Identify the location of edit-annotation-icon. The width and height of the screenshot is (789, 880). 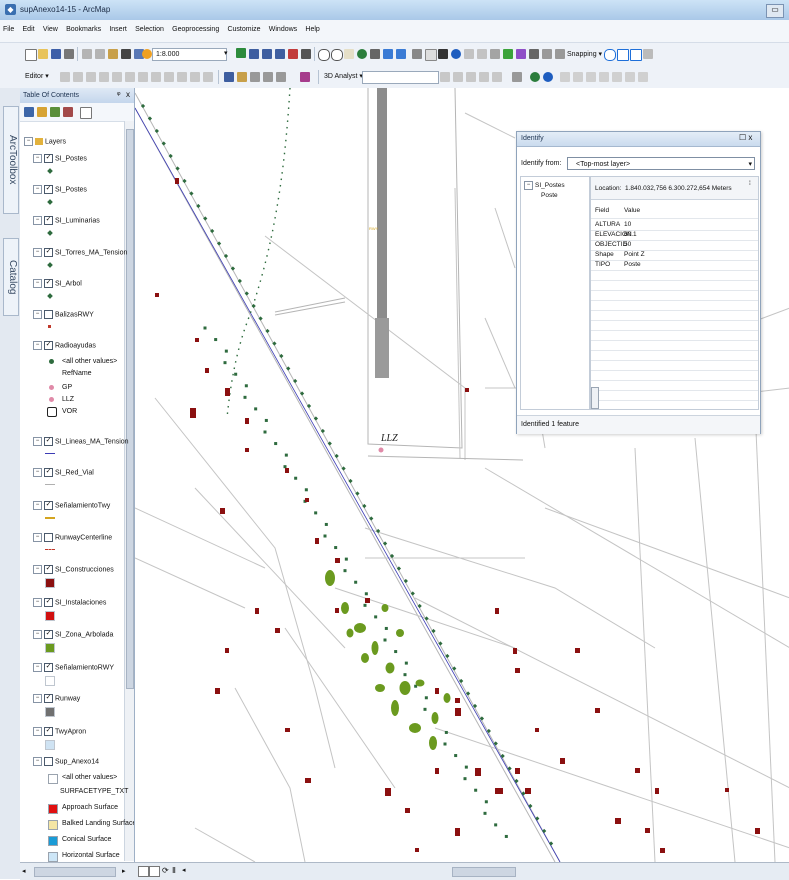
(78, 77).